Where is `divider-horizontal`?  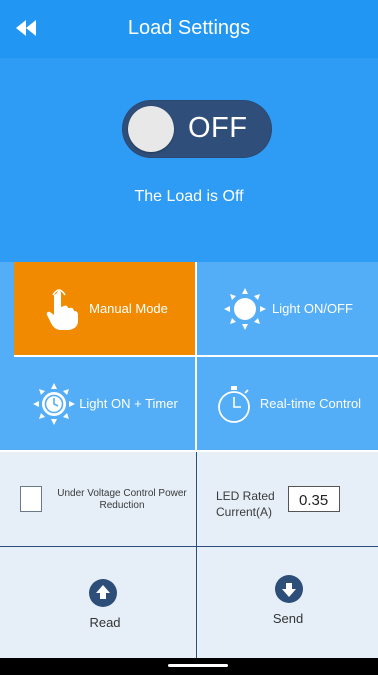
divider-horizontal is located at coordinates (189, 546).